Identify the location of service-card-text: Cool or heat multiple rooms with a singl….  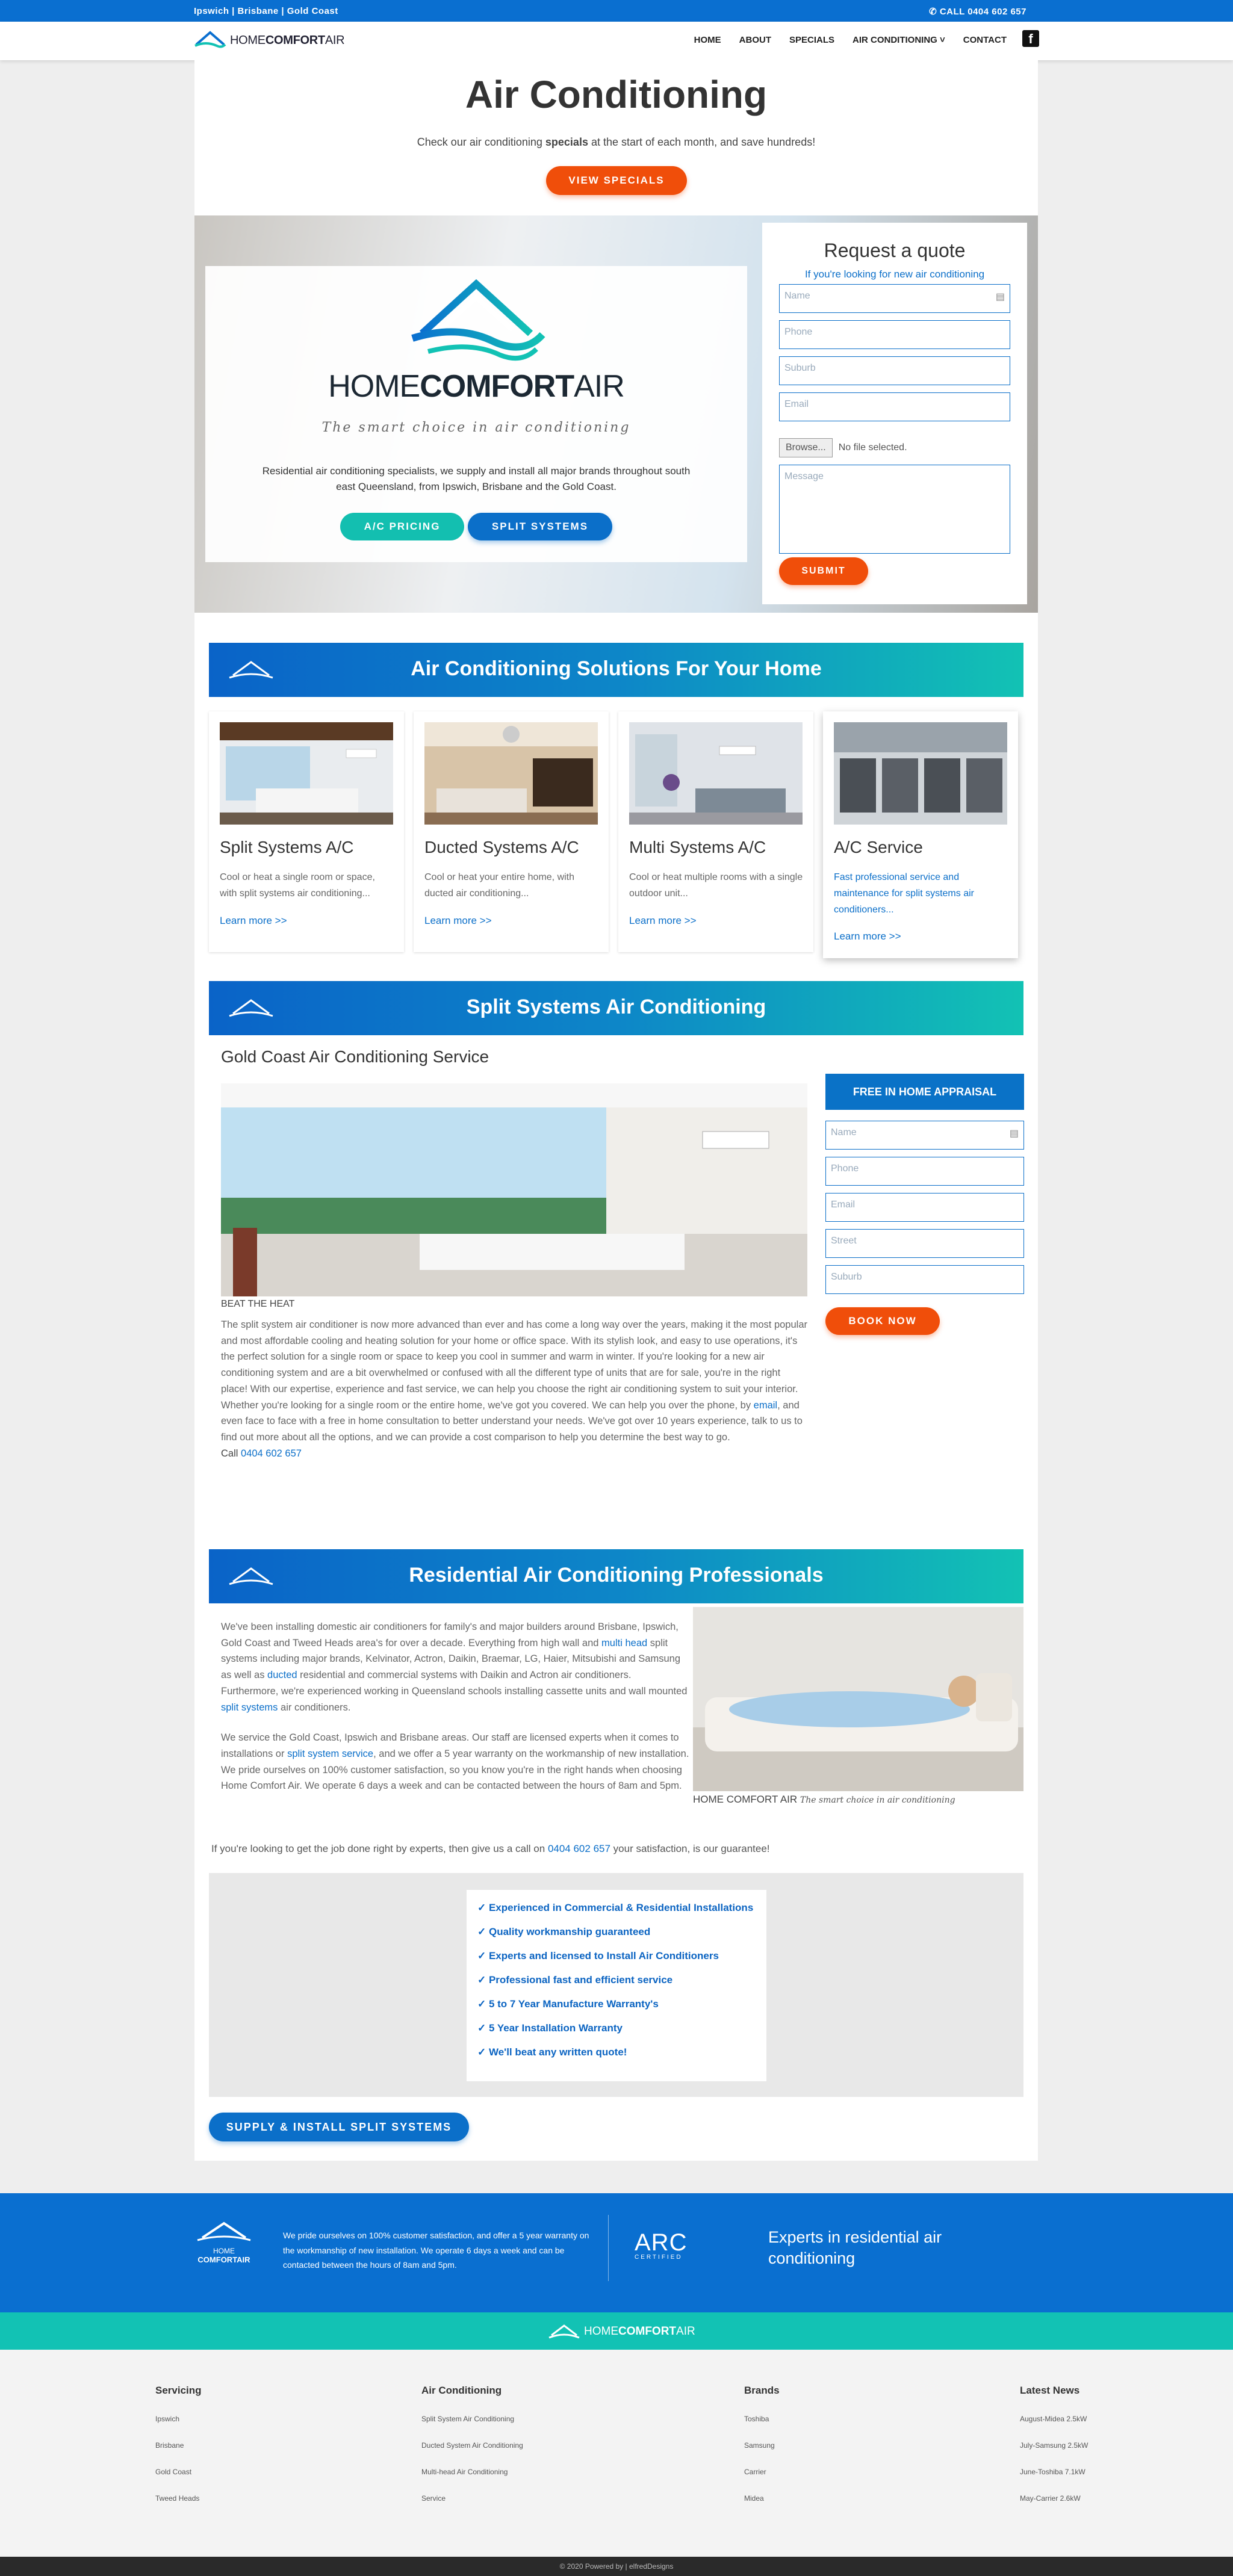
(716, 885).